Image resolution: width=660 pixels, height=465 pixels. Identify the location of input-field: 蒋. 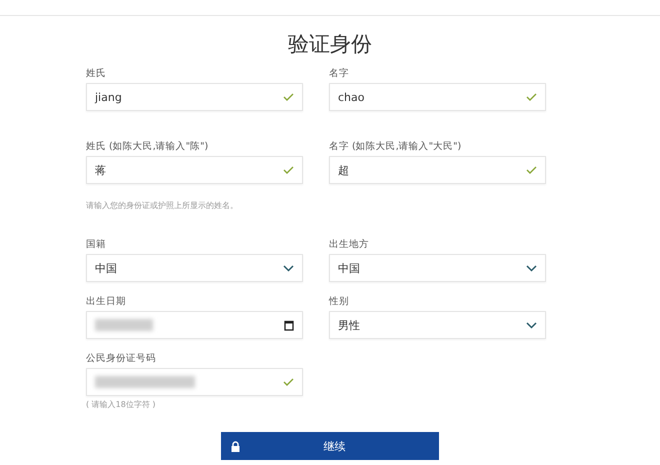
(194, 170).